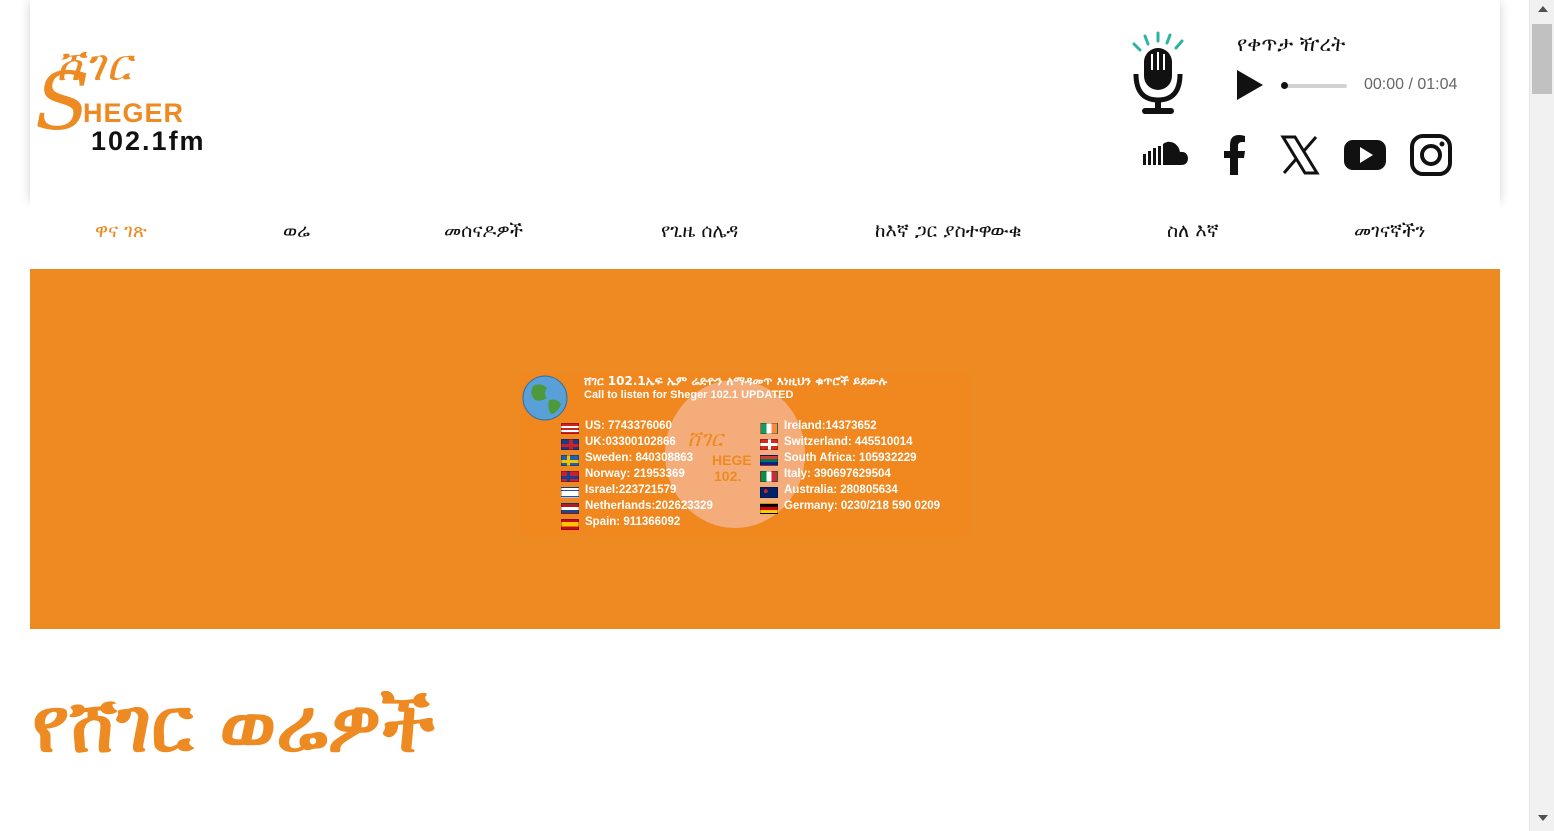 The image size is (1554, 831). What do you see at coordinates (689, 395) in the screenshot?
I see `promo-heading-english: Call to listen for Sheger 102.1 UPDATED` at bounding box center [689, 395].